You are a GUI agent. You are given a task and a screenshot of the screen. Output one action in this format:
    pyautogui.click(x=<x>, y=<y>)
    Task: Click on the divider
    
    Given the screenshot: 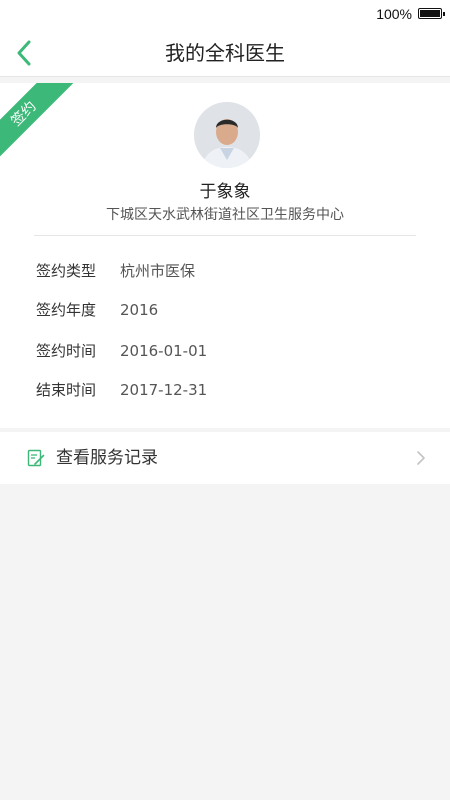 What is the action you would take?
    pyautogui.click(x=225, y=235)
    